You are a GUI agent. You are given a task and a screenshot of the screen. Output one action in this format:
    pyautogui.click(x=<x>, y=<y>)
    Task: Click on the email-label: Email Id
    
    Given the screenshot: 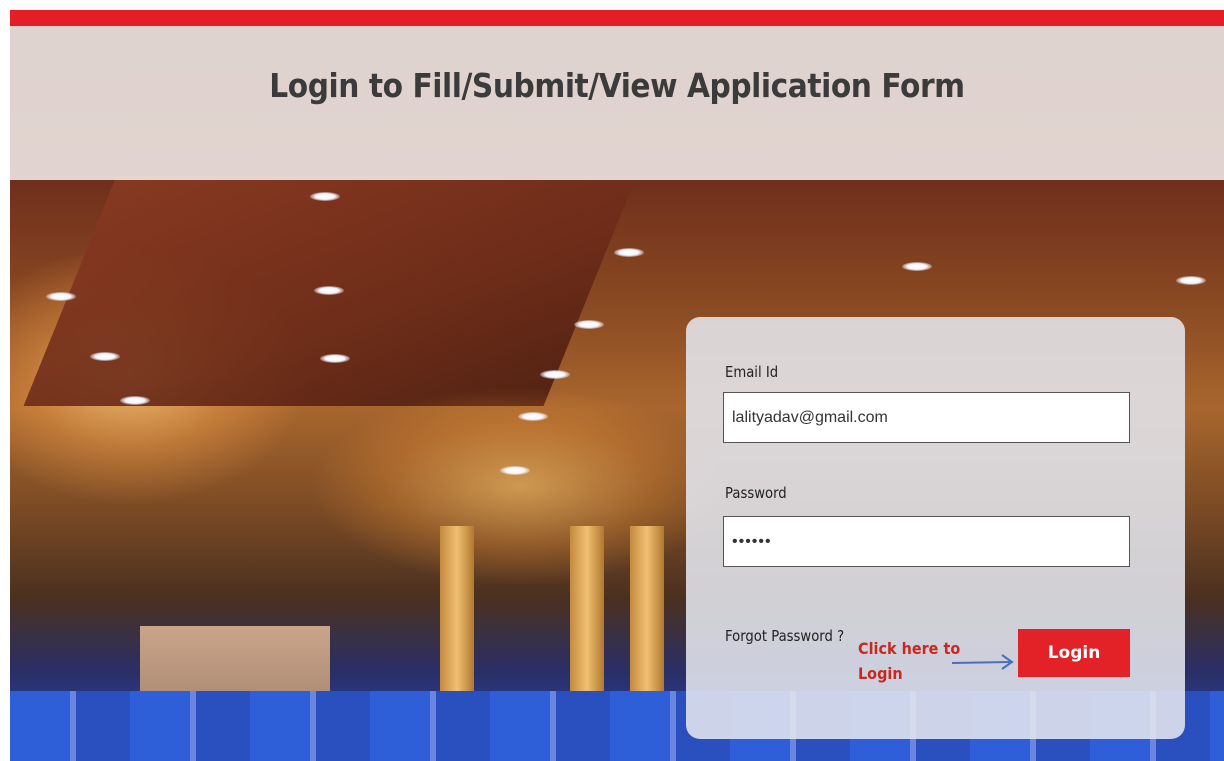 What is the action you would take?
    pyautogui.click(x=752, y=372)
    